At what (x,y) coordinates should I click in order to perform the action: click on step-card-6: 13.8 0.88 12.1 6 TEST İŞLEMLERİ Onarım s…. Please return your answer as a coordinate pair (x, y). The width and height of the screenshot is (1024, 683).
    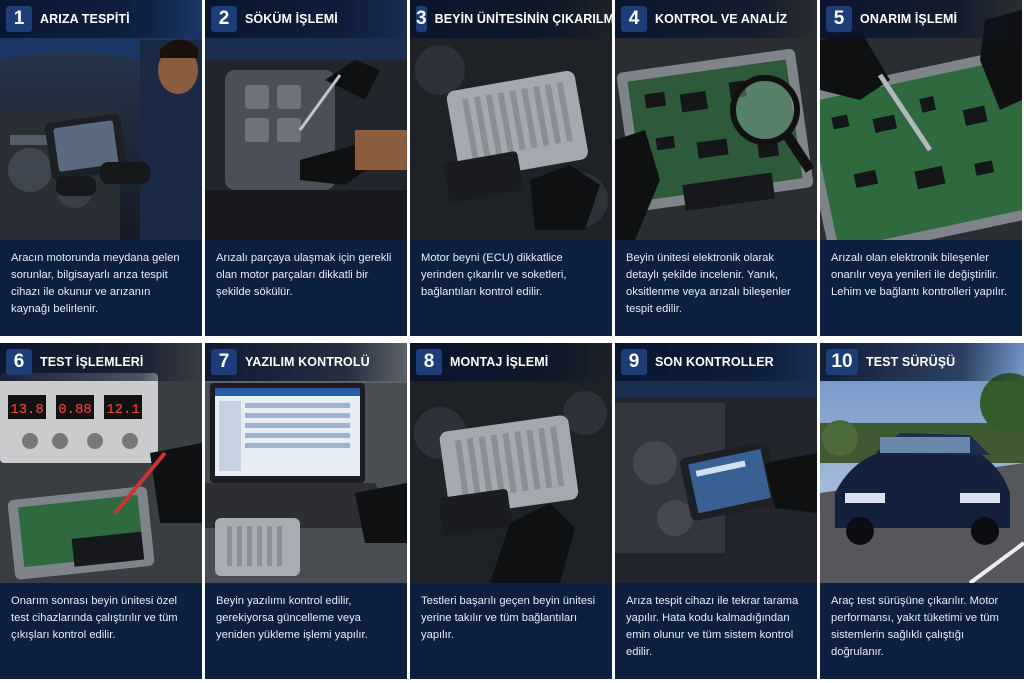
    Looking at the image, I should click on (101, 511).